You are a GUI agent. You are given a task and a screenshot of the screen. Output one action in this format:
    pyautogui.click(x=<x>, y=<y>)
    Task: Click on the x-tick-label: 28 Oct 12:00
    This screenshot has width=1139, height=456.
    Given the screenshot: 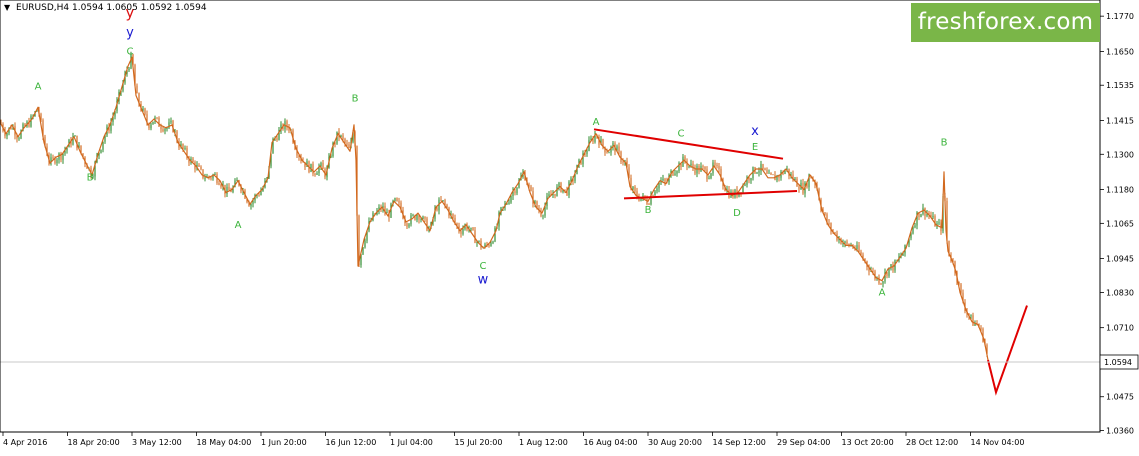 What is the action you would take?
    pyautogui.click(x=932, y=442)
    